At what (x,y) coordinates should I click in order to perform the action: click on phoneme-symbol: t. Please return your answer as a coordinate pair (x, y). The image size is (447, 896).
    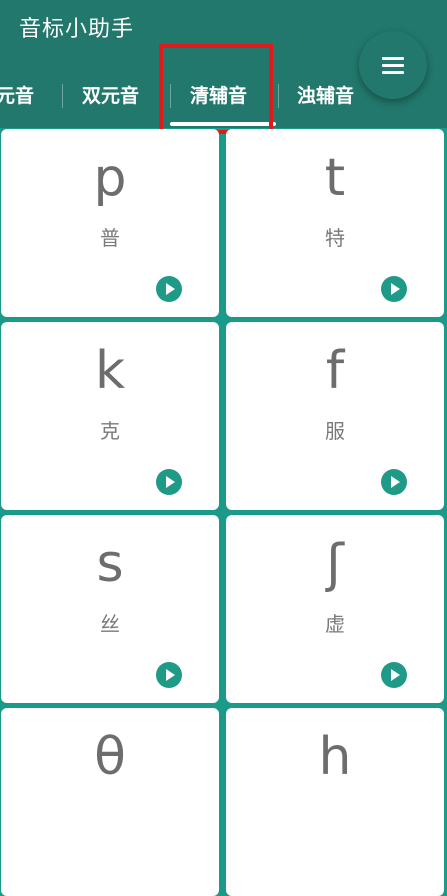
    Looking at the image, I should click on (335, 178).